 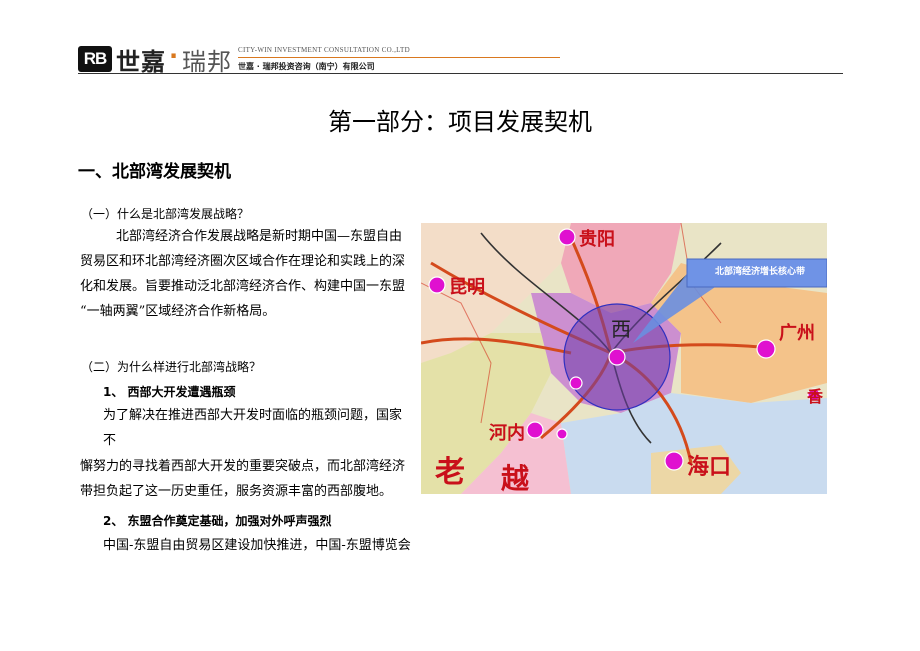 I want to click on point1-line-1: 为了解决在推进西部大开发时面临的瓶颈问题，国家, so click(x=253, y=415).